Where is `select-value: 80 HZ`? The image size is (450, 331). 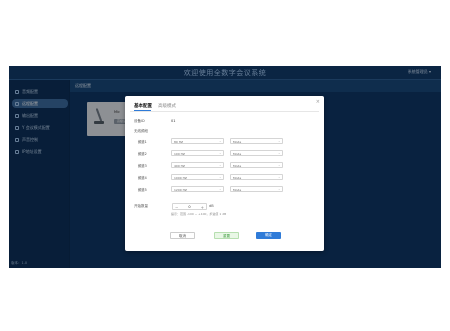
select-value: 80 HZ is located at coordinates (179, 141).